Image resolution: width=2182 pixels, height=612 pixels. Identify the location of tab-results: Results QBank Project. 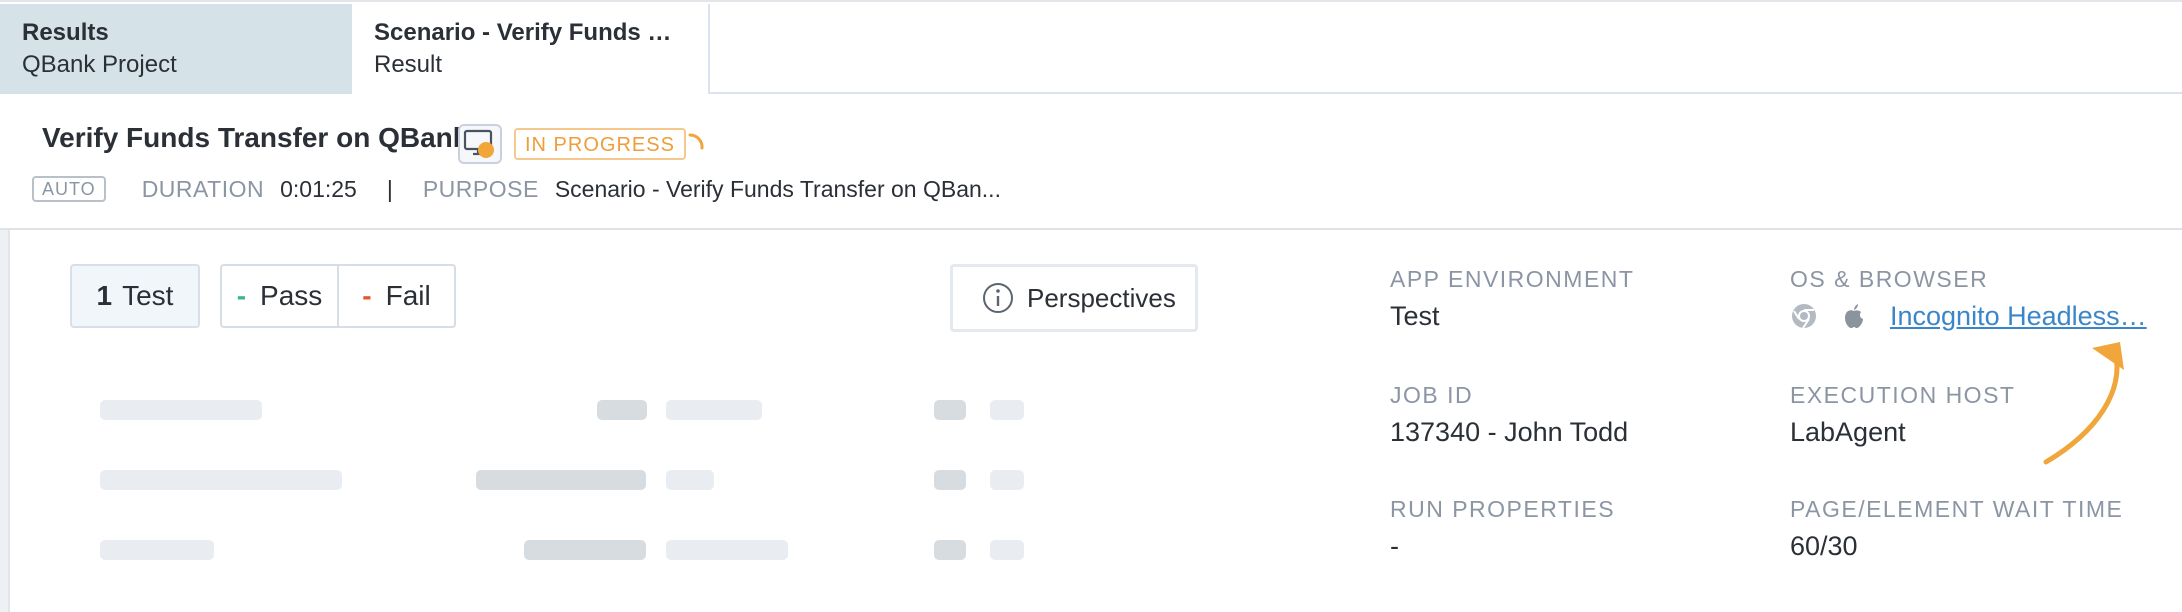
(176, 49).